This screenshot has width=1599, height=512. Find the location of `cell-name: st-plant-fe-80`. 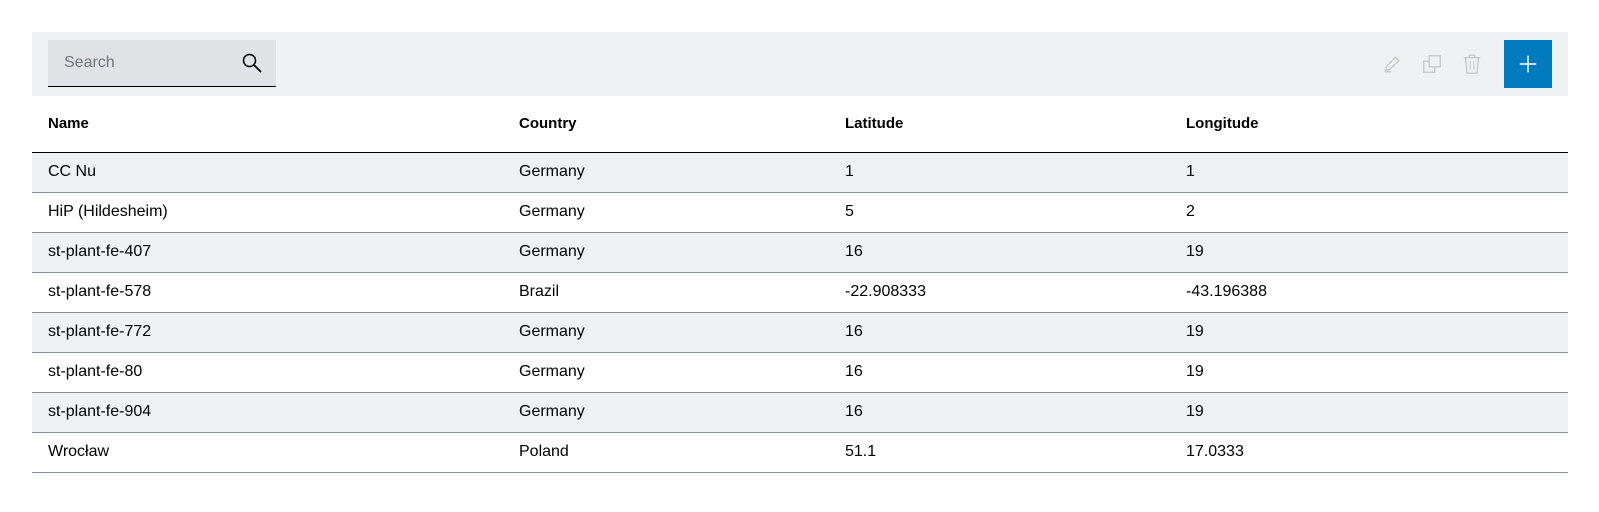

cell-name: st-plant-fe-80 is located at coordinates (267, 372).